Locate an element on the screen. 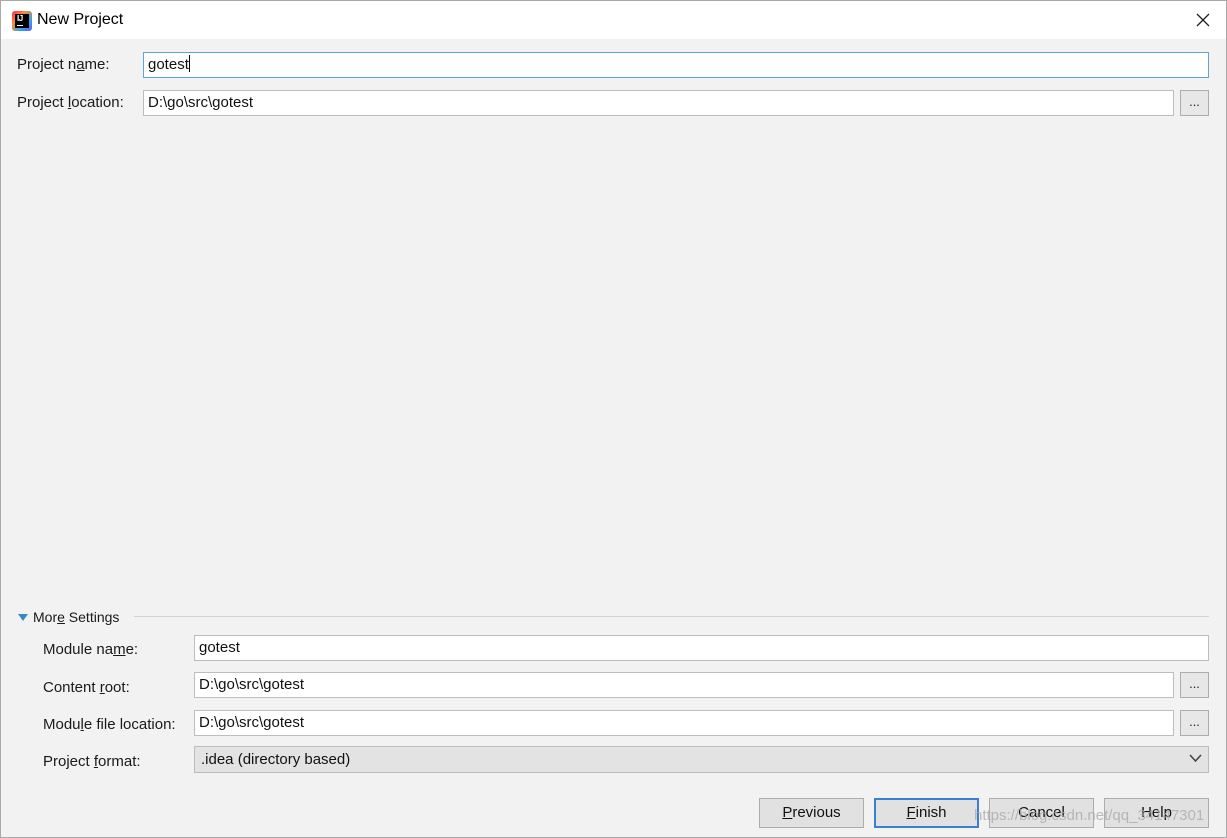  content-root-input: D:\go\src\gotest is located at coordinates (684, 685).